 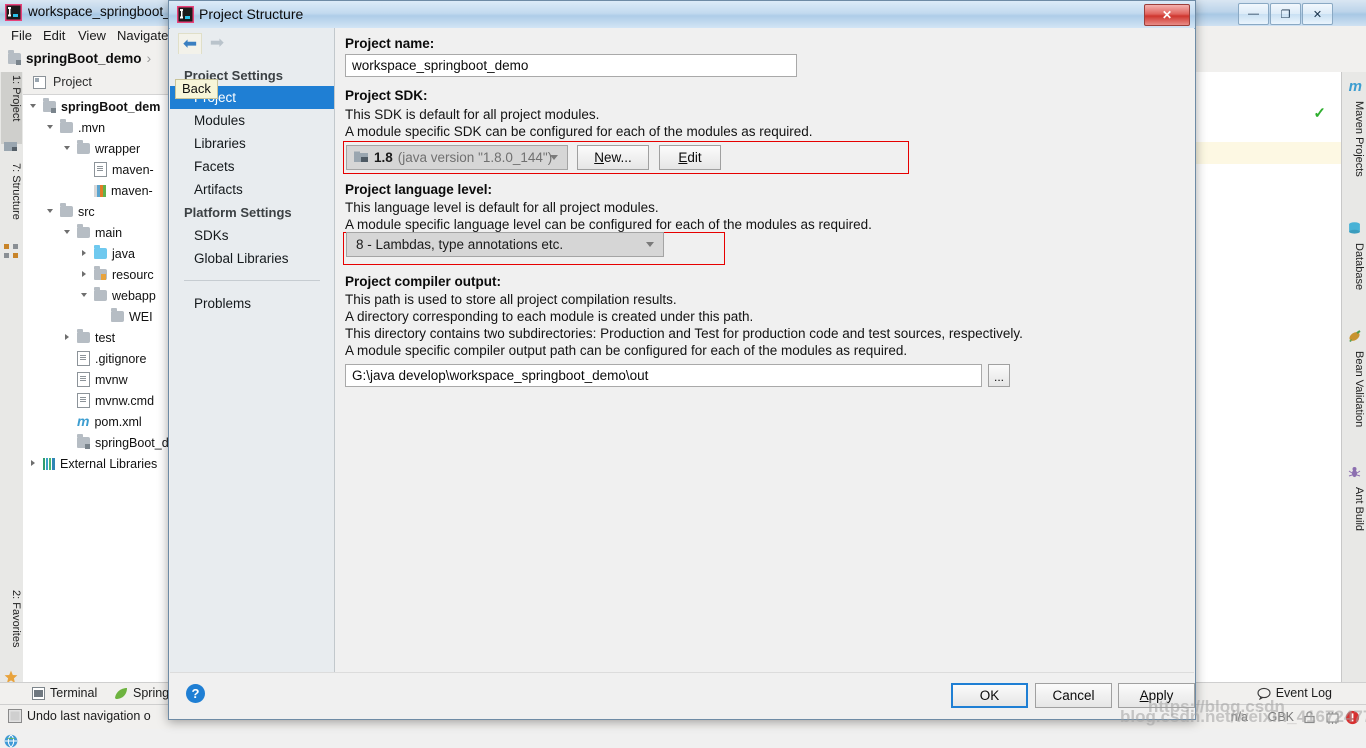 What do you see at coordinates (11, 204) in the screenshot?
I see `sidebar-tab-structure: 7: Structure` at bounding box center [11, 204].